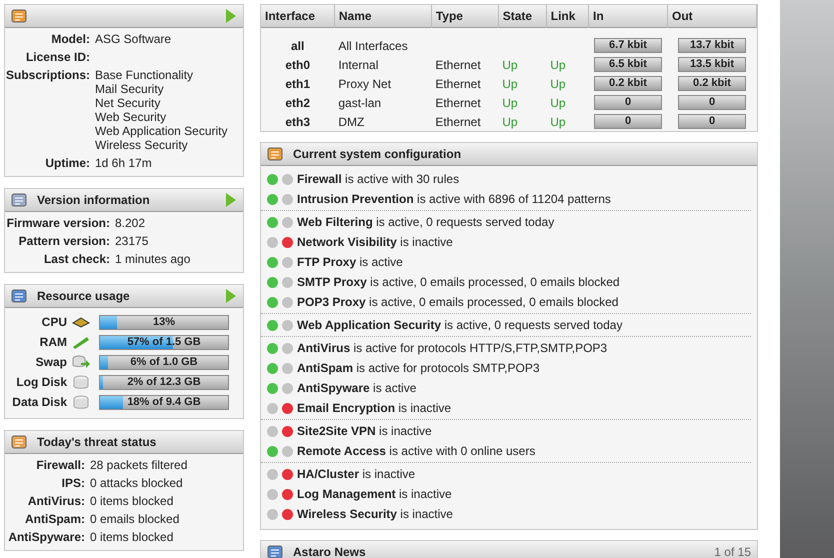  I want to click on table-cell-text: eth3, so click(298, 122).